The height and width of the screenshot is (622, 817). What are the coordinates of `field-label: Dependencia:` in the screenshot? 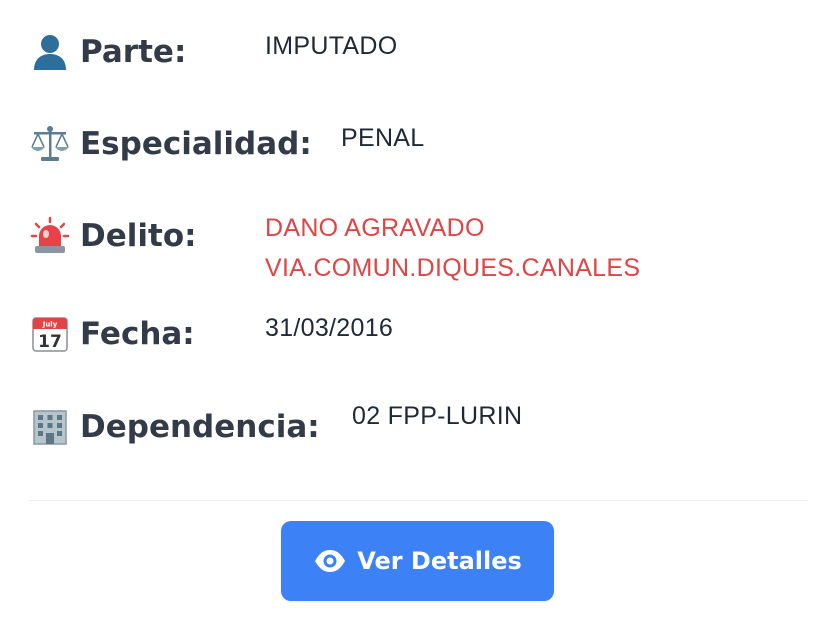 It's located at (200, 427).